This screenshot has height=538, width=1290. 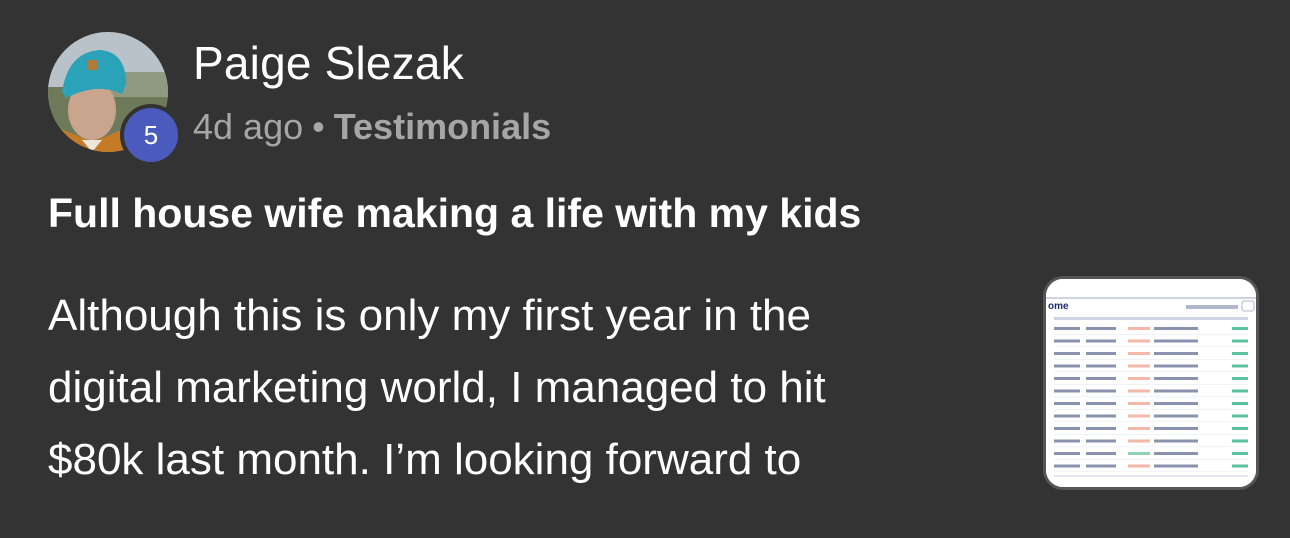 What do you see at coordinates (328, 63) in the screenshot?
I see `author-name: Paige Slezak` at bounding box center [328, 63].